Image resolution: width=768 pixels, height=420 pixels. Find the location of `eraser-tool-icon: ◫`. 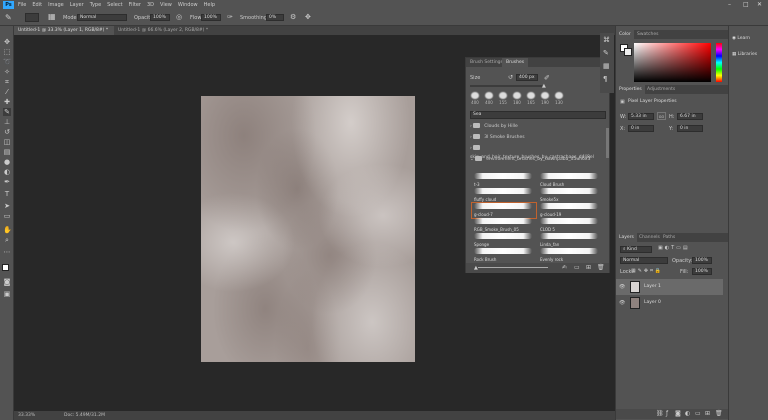

eraser-tool-icon: ◫ is located at coordinates (7, 142).